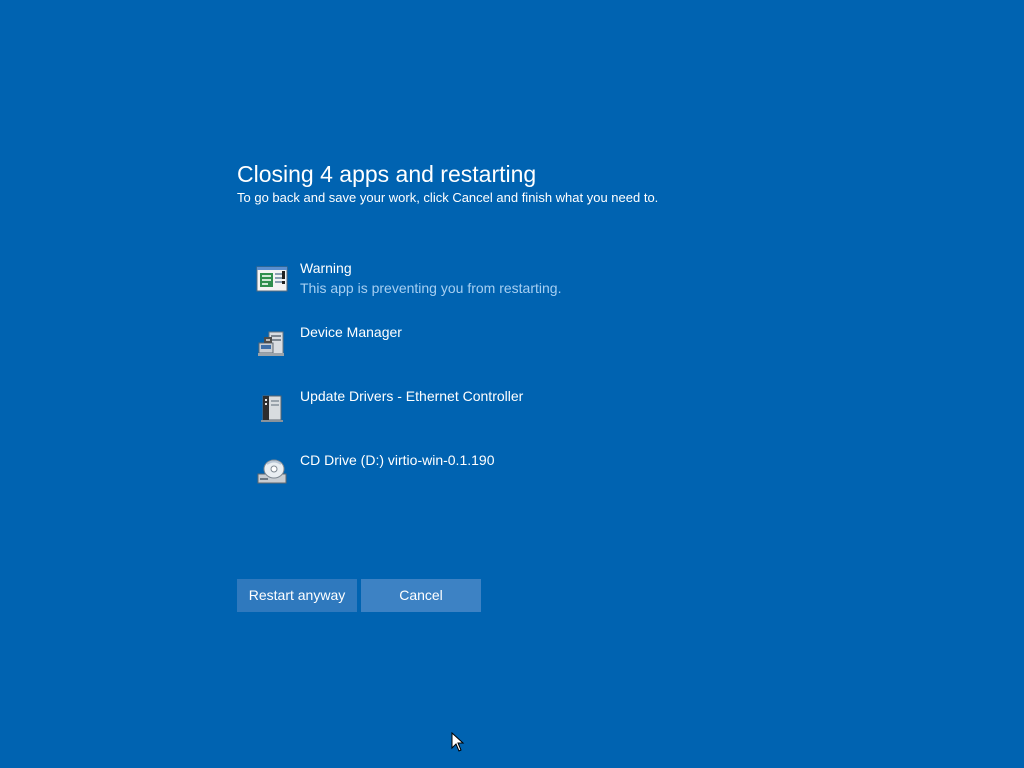 The image size is (1024, 768). What do you see at coordinates (387, 174) in the screenshot?
I see `dialog-title: Closing 4 apps and restarting` at bounding box center [387, 174].